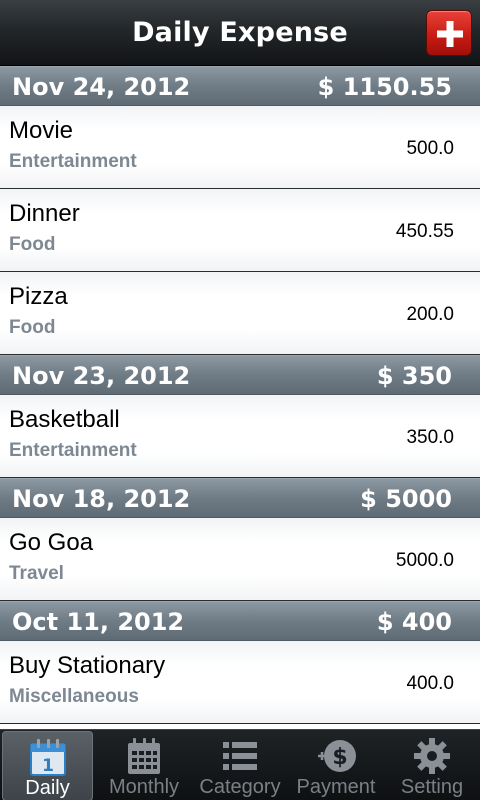  What do you see at coordinates (414, 376) in the screenshot?
I see `section-total: $ 350` at bounding box center [414, 376].